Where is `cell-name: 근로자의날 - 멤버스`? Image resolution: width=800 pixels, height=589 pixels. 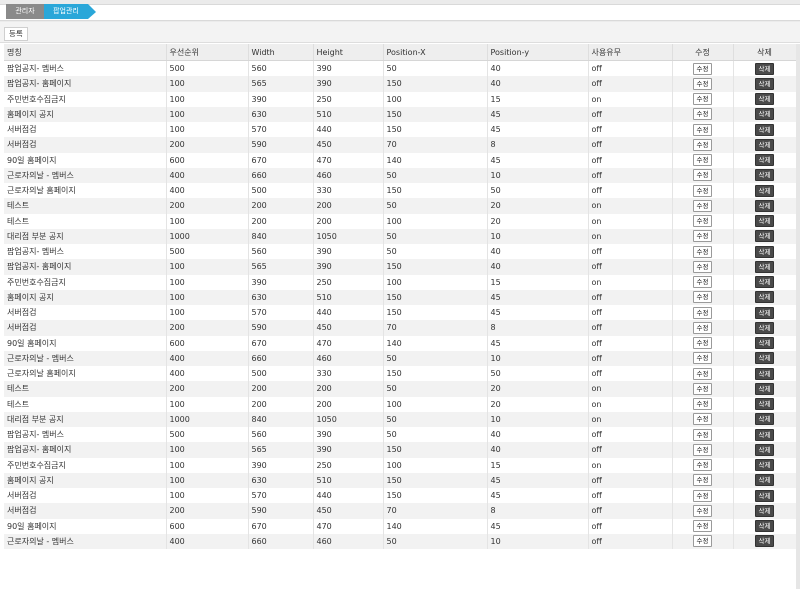
cell-name: 근로자의날 - 멤버스 is located at coordinates (85, 541).